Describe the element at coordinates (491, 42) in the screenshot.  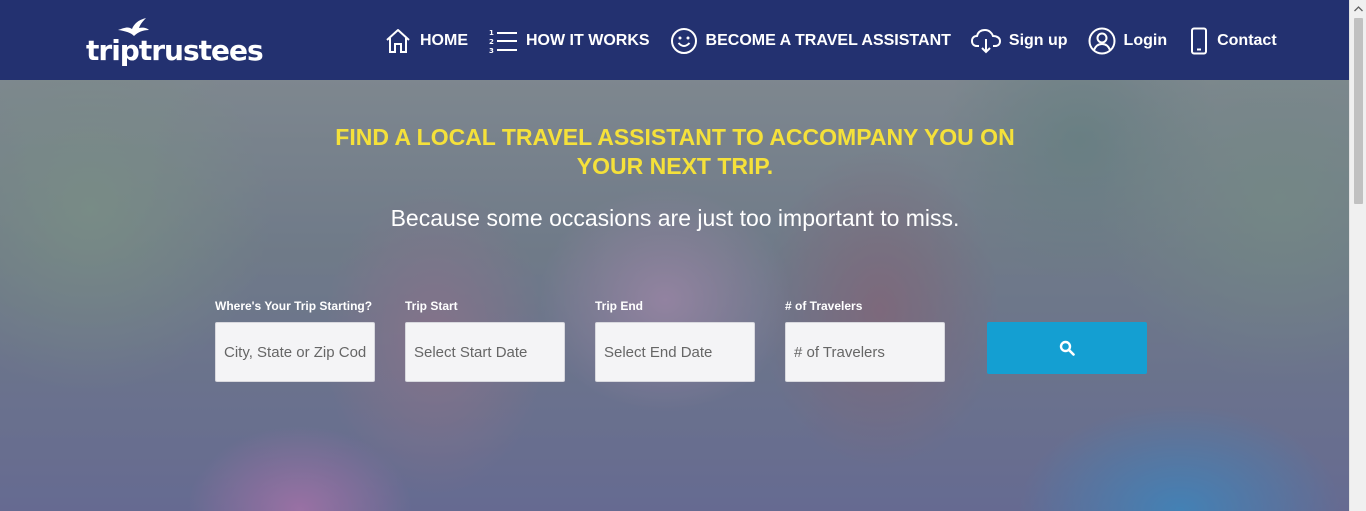
I see `svg-text: 2` at that location.